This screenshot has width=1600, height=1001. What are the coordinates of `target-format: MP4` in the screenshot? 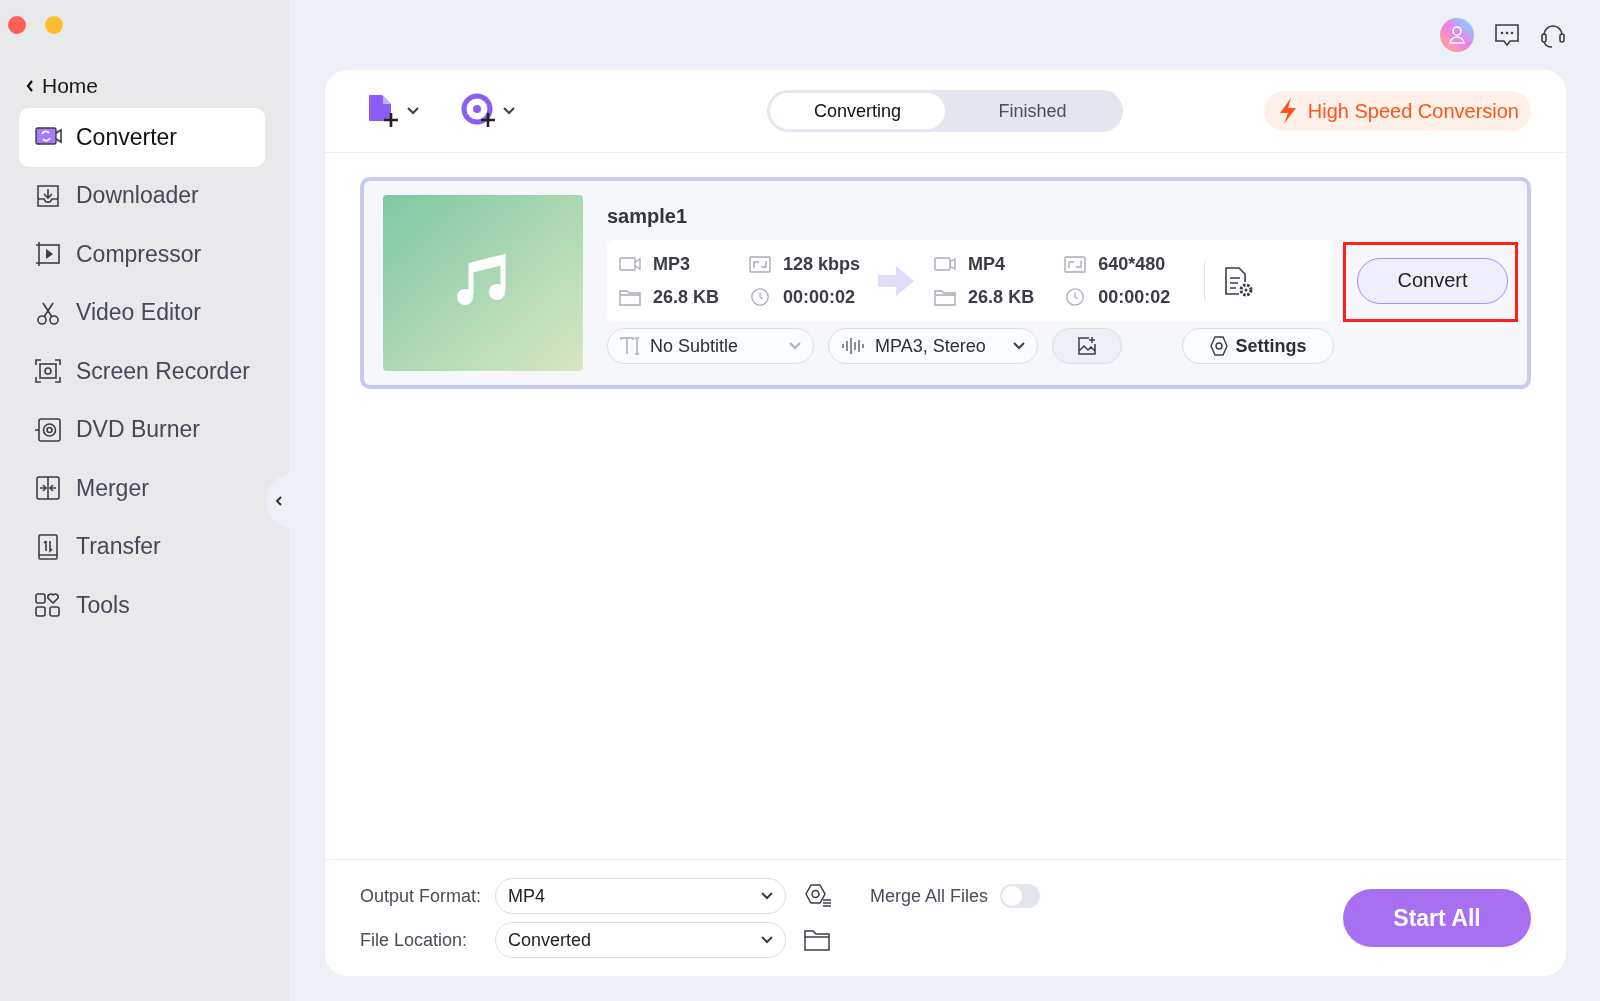 It's located at (984, 264).